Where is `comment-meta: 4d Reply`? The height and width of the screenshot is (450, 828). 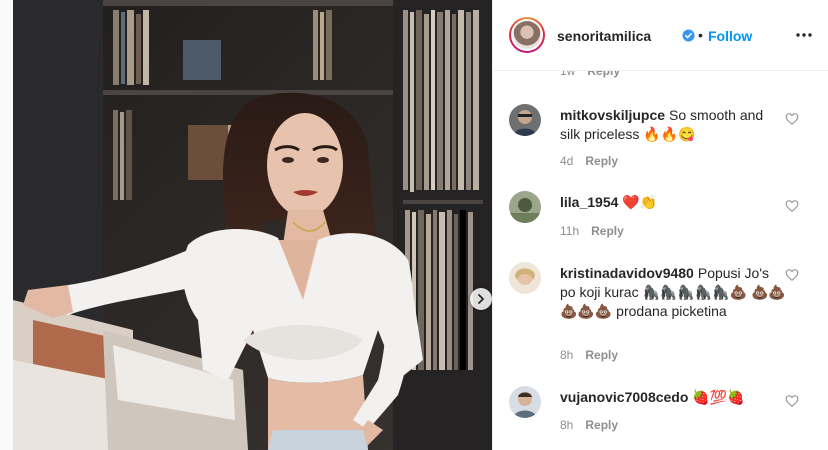
comment-meta: 4d Reply is located at coordinates (589, 161).